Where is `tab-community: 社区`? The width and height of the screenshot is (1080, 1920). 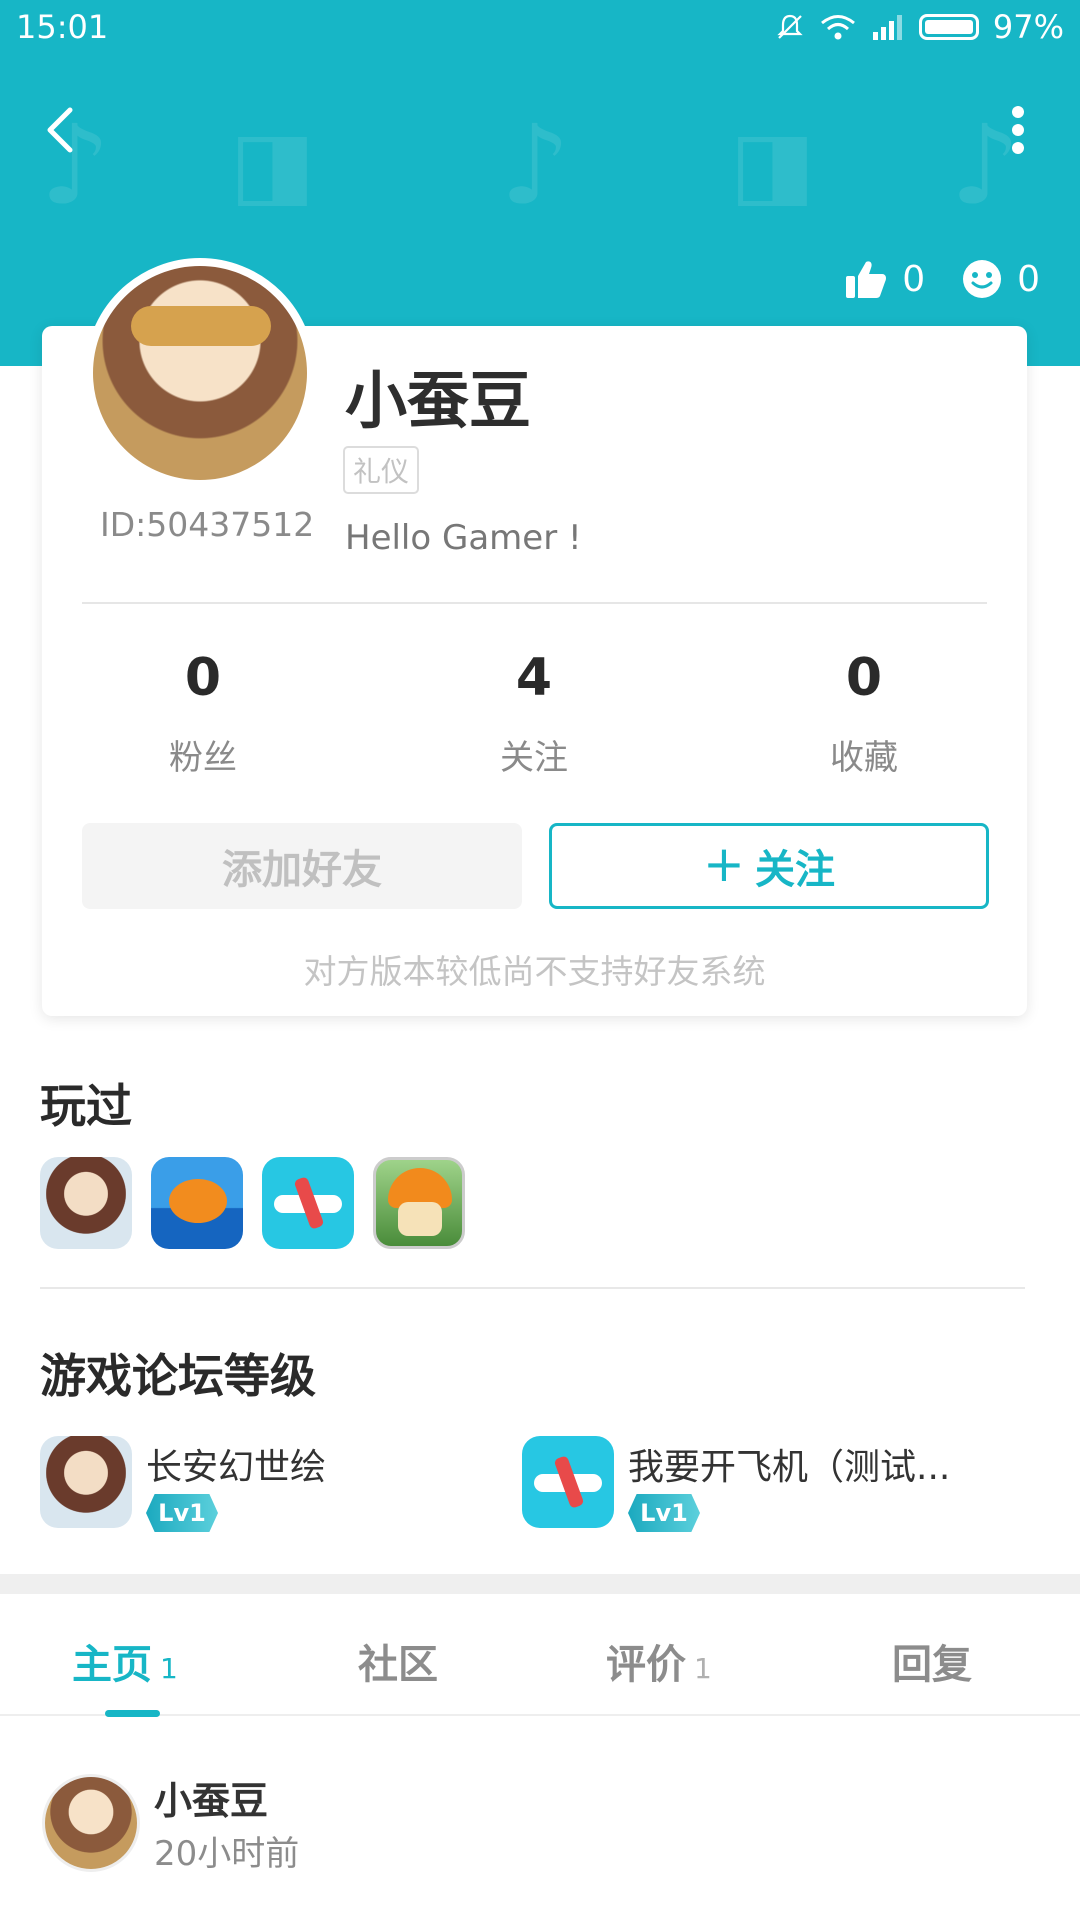
tab-community: 社区 is located at coordinates (398, 1661).